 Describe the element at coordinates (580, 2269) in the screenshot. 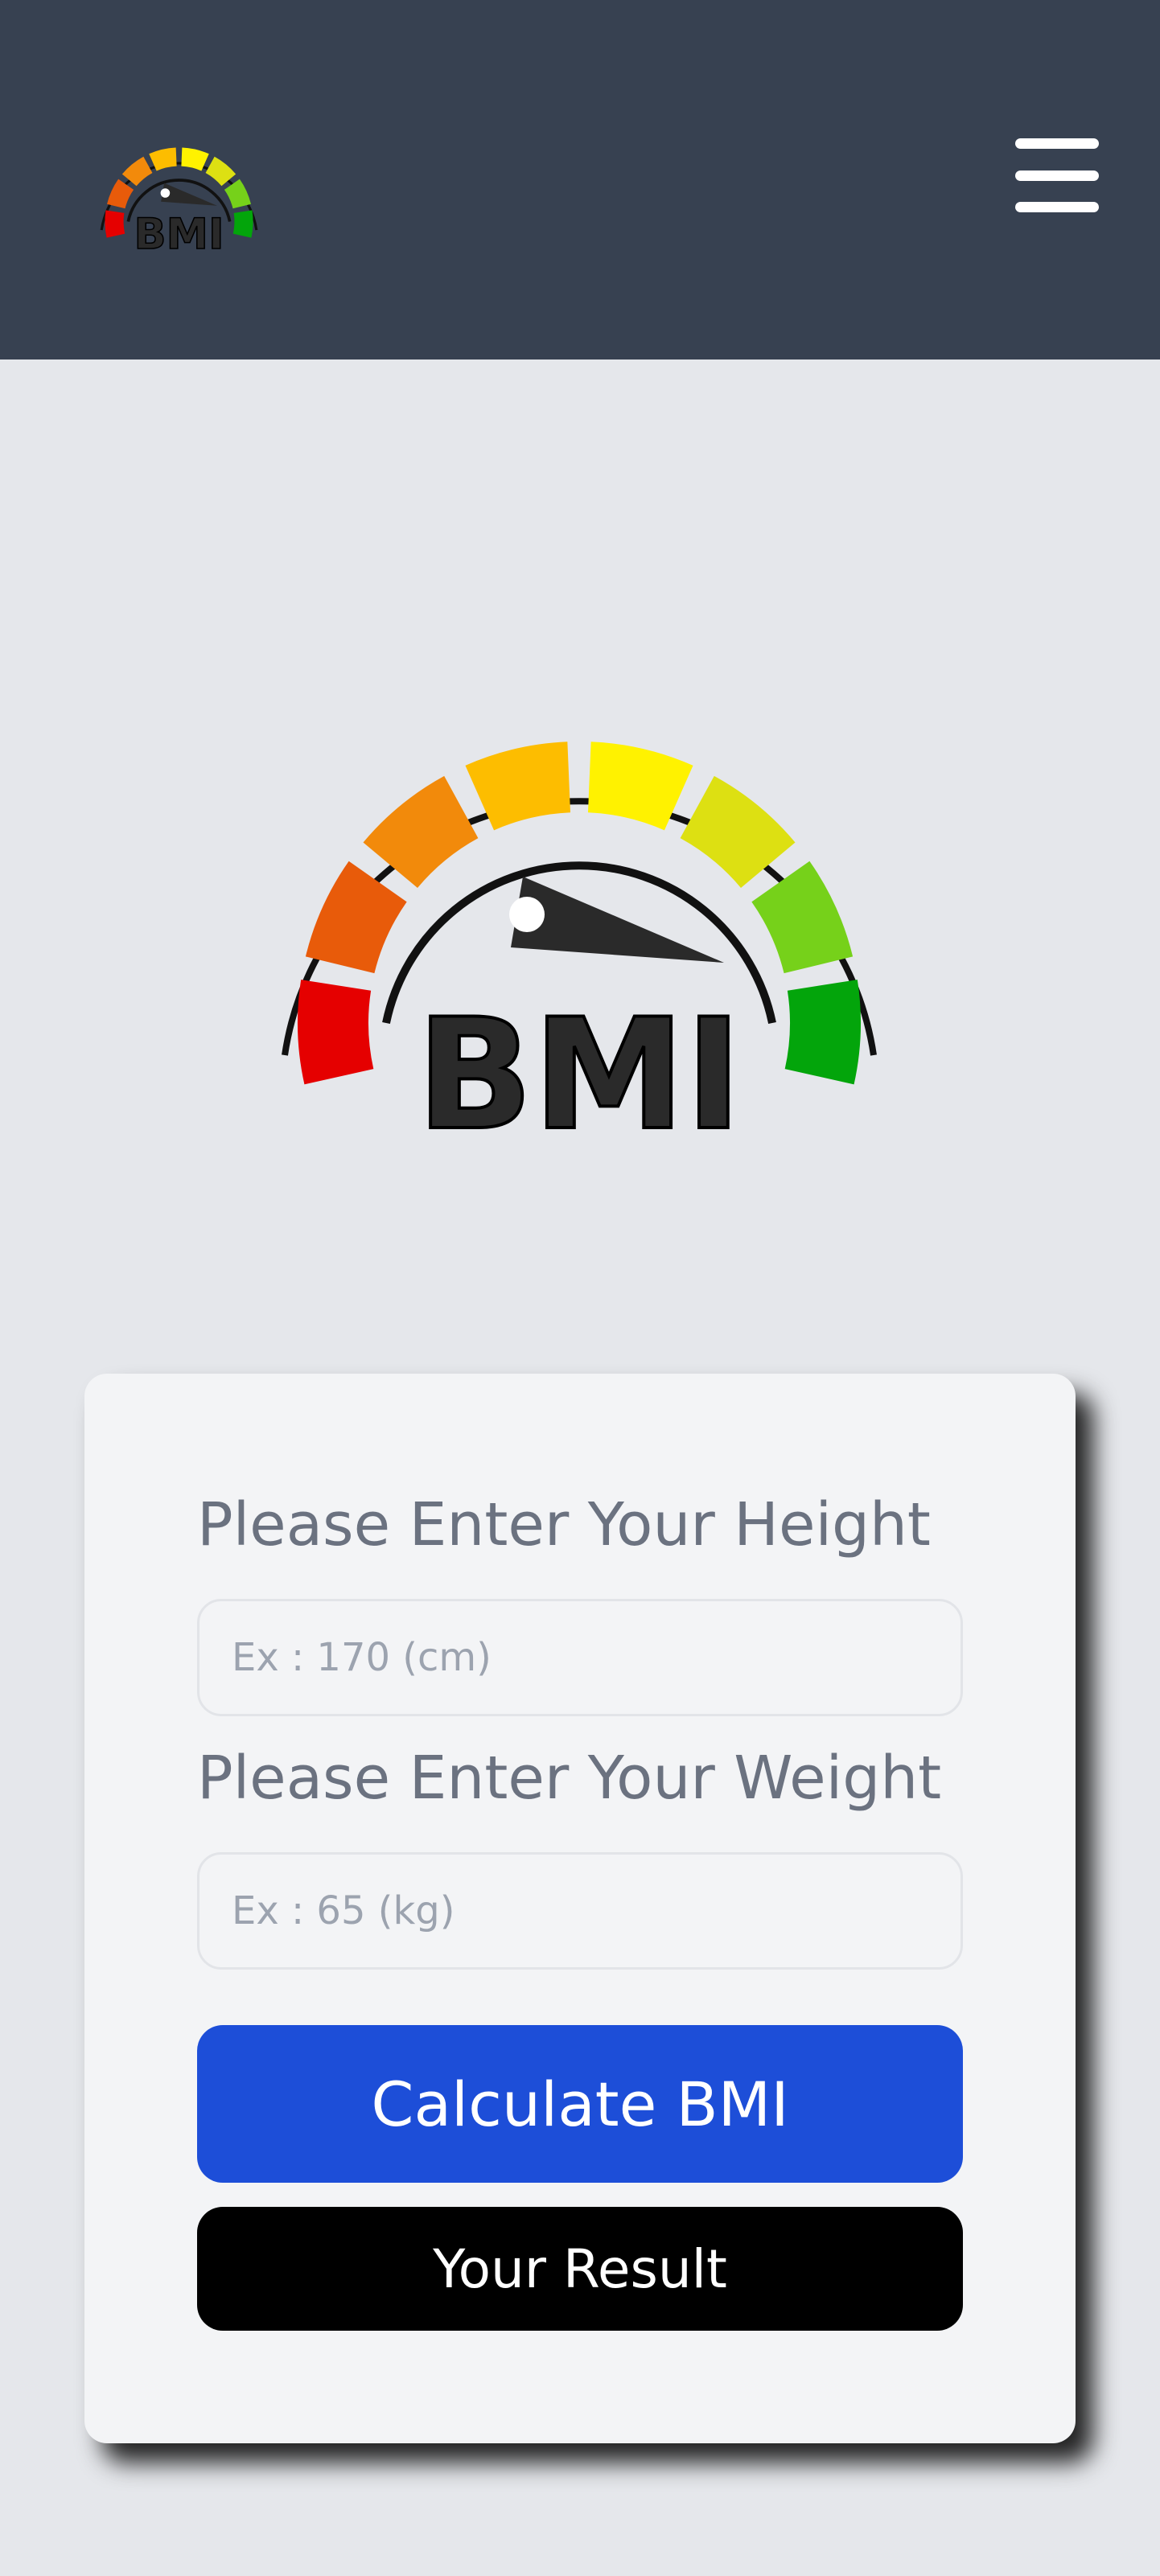

I see `your-result-button: Your Result` at that location.